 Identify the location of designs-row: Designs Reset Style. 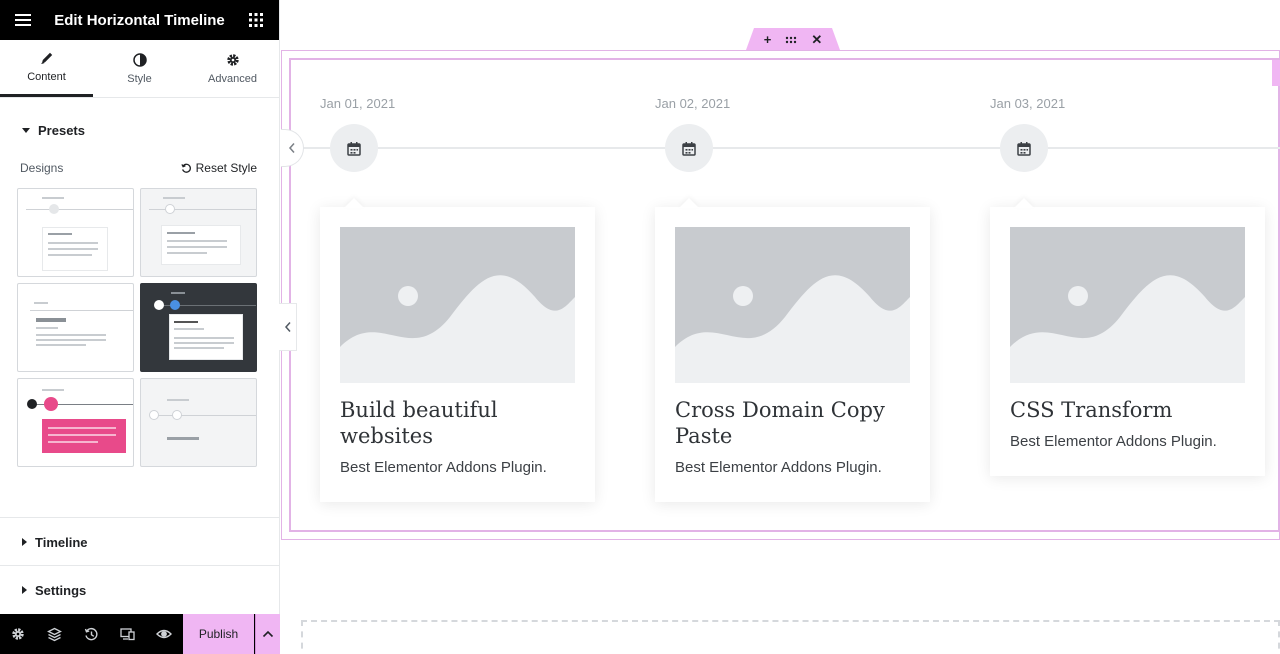
(139, 168).